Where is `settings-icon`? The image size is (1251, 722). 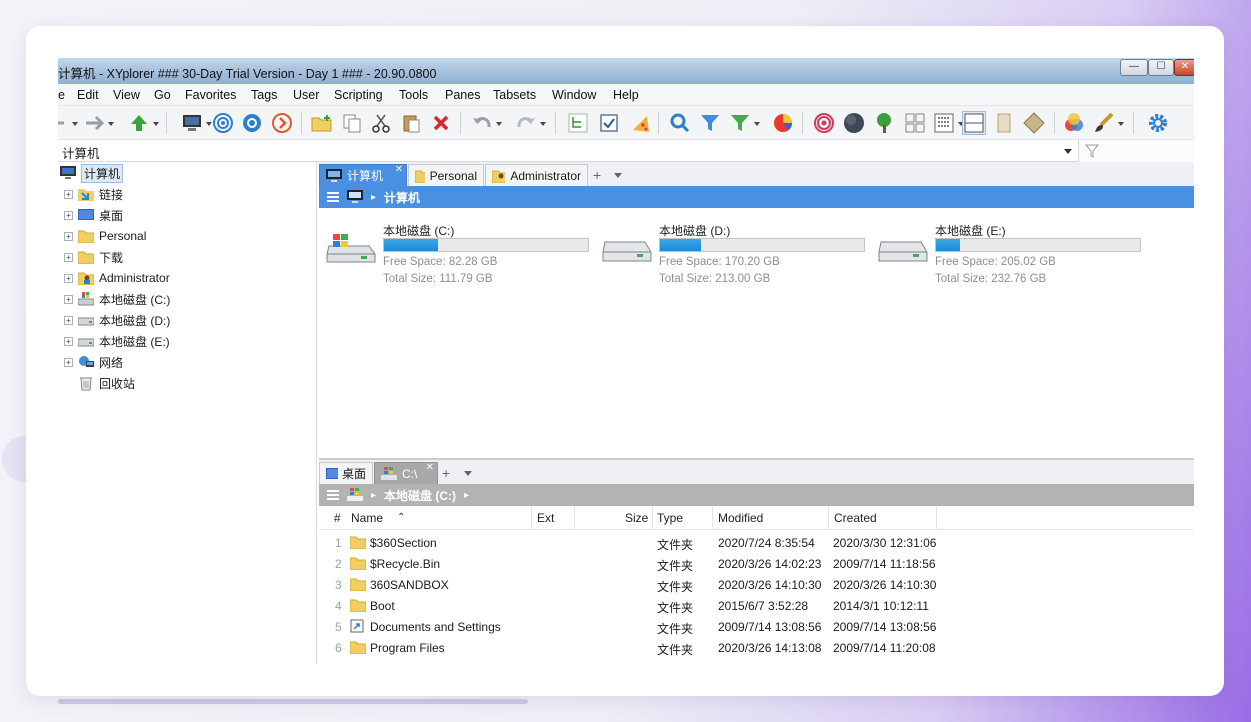 settings-icon is located at coordinates (1158, 123).